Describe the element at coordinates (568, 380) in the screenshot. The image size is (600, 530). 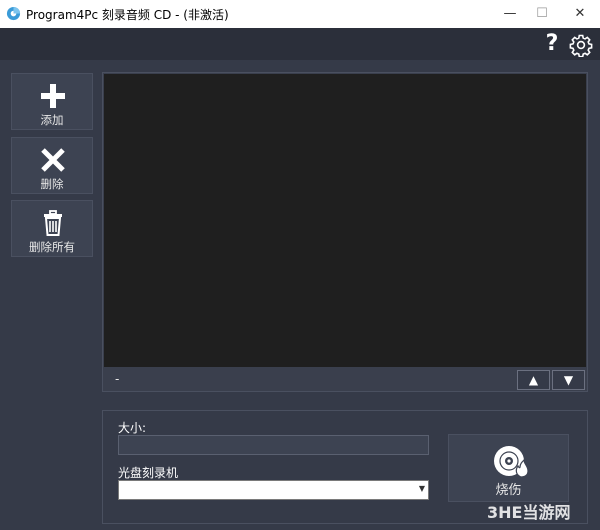
I see `move-down-button: ▼` at that location.